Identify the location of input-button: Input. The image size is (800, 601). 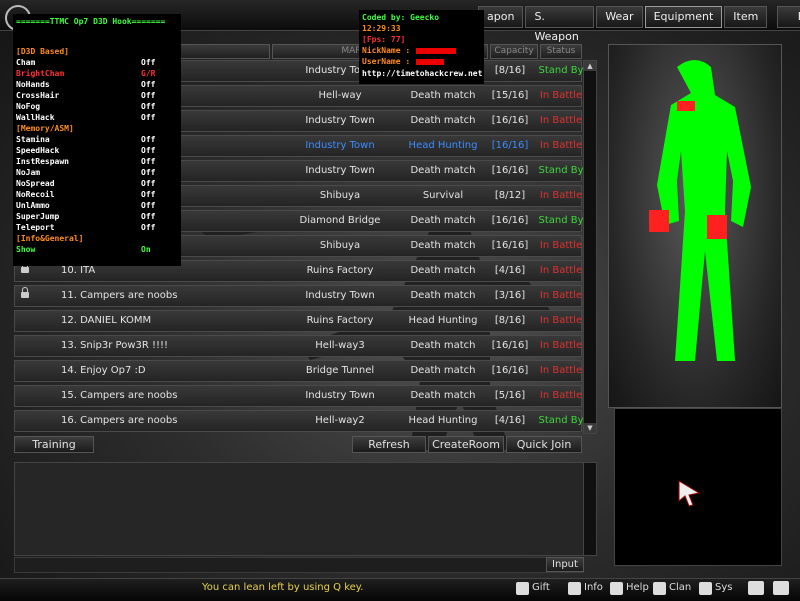
(565, 564).